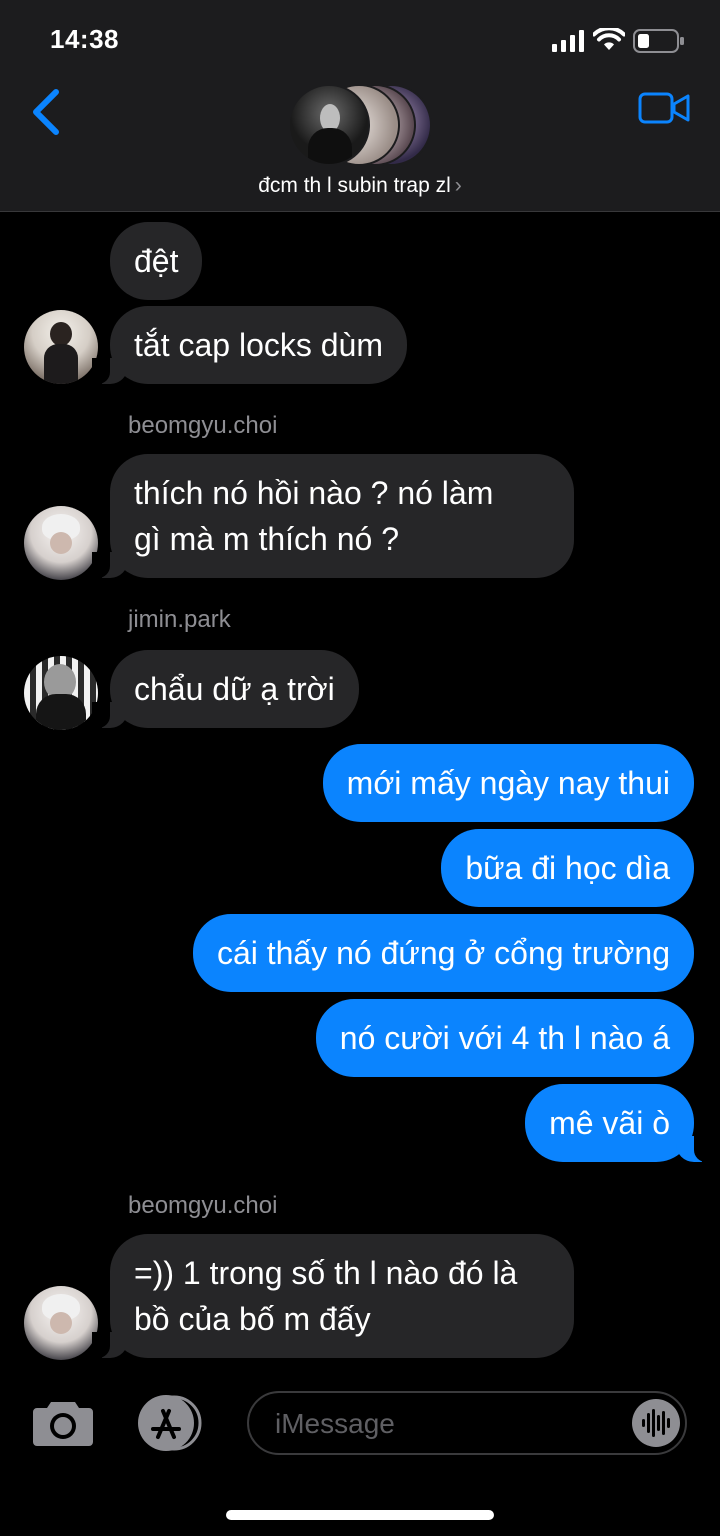 Image resolution: width=720 pixels, height=1536 pixels. Describe the element at coordinates (609, 39) in the screenshot. I see `wifi-icon` at that location.